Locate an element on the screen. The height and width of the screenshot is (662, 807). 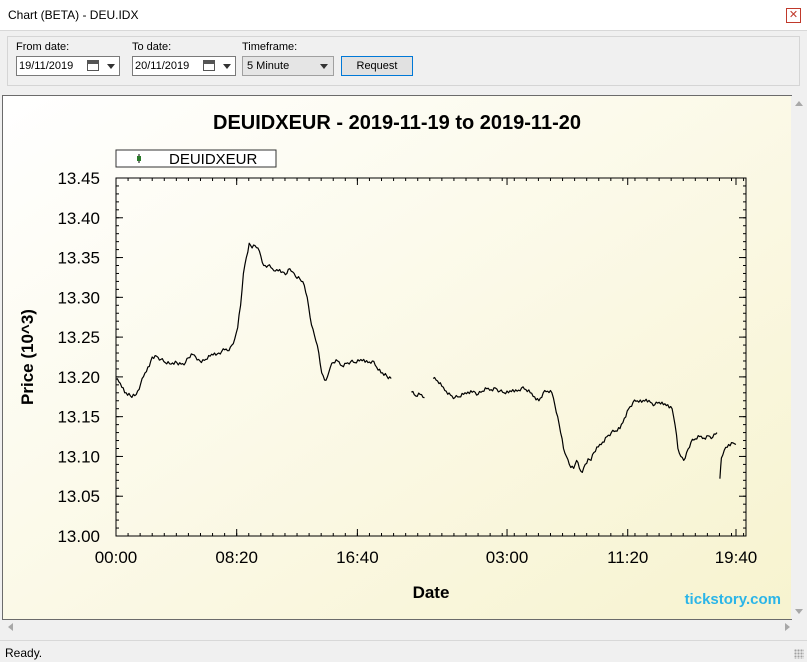
status-text: Ready. is located at coordinates (24, 653).